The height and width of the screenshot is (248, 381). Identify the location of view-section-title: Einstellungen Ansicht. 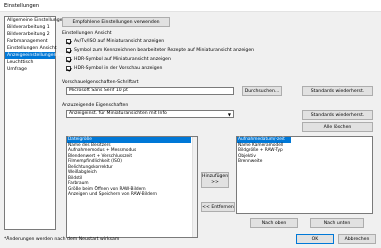
(87, 33).